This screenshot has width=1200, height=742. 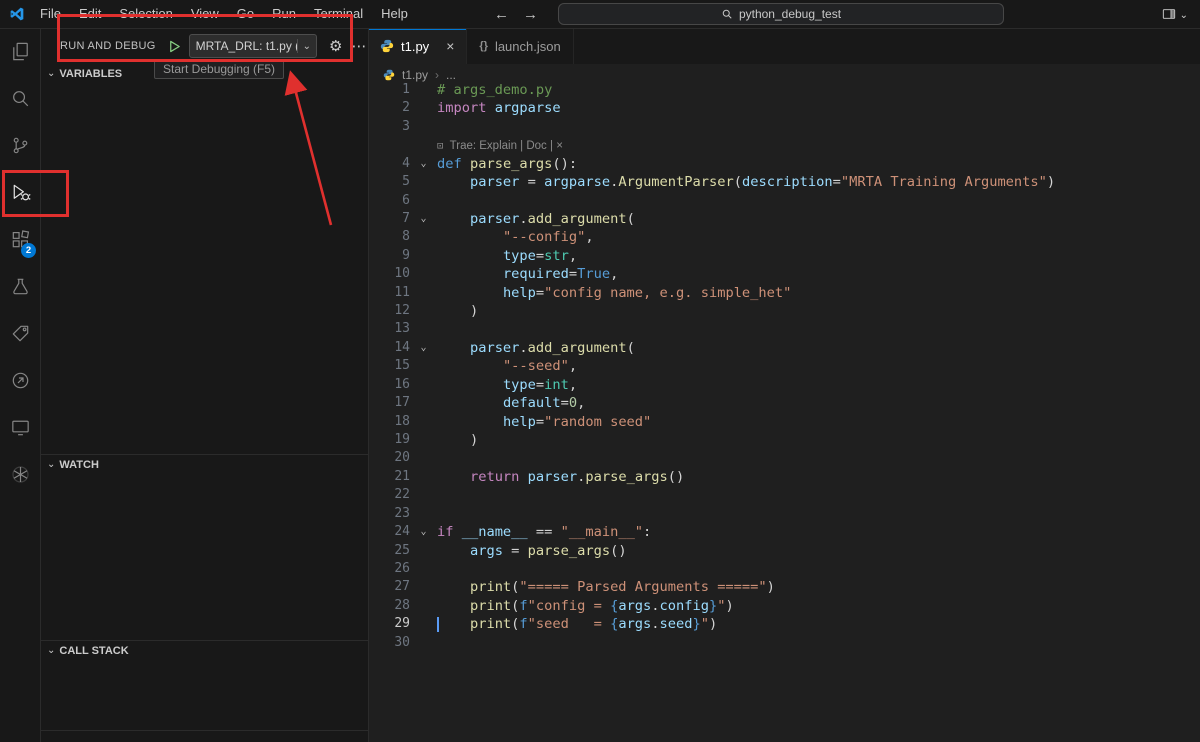 What do you see at coordinates (784, 127) in the screenshot?
I see `code-line: 3` at bounding box center [784, 127].